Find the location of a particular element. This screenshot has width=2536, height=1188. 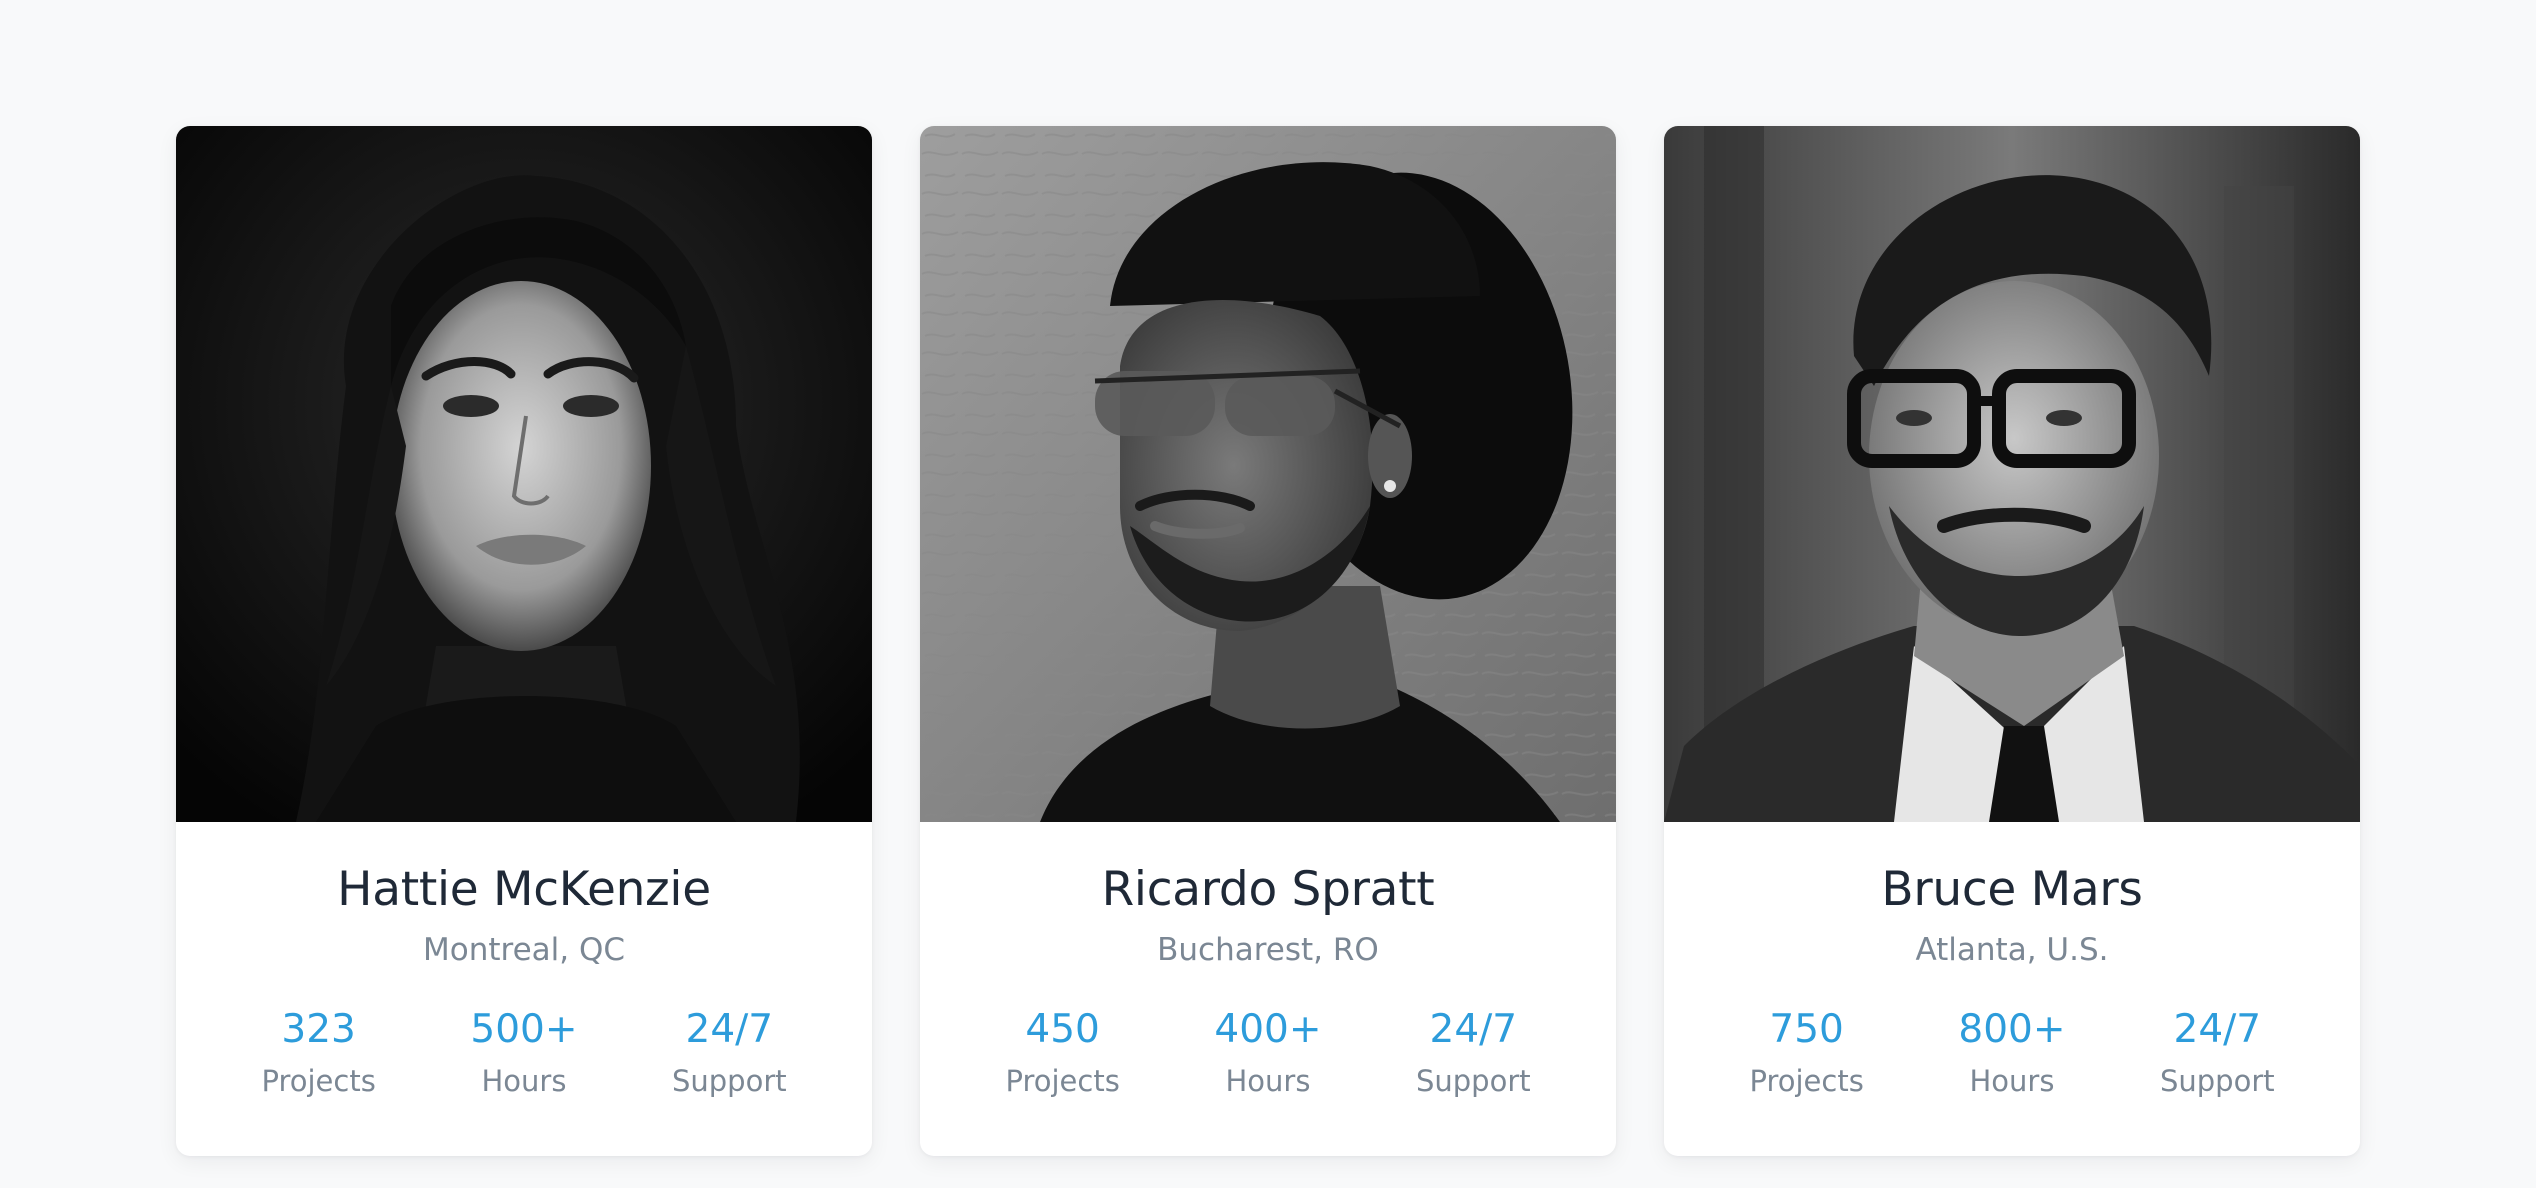

stat-projects: 323 Projects is located at coordinates (319, 1053).